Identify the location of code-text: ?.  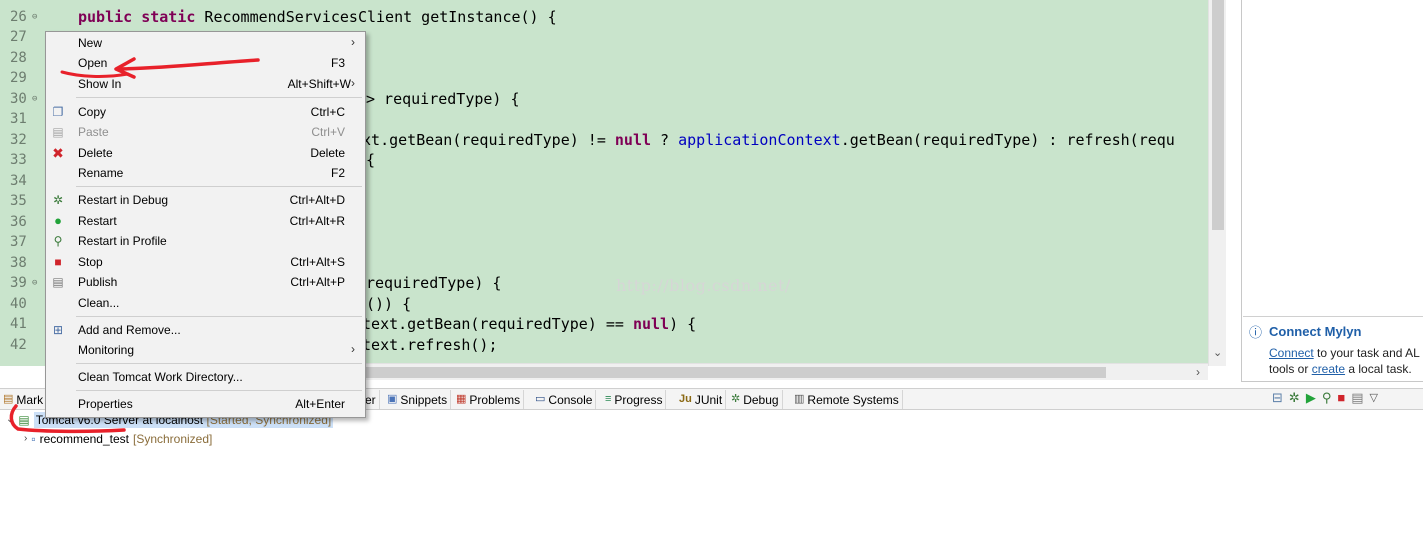
(665, 140).